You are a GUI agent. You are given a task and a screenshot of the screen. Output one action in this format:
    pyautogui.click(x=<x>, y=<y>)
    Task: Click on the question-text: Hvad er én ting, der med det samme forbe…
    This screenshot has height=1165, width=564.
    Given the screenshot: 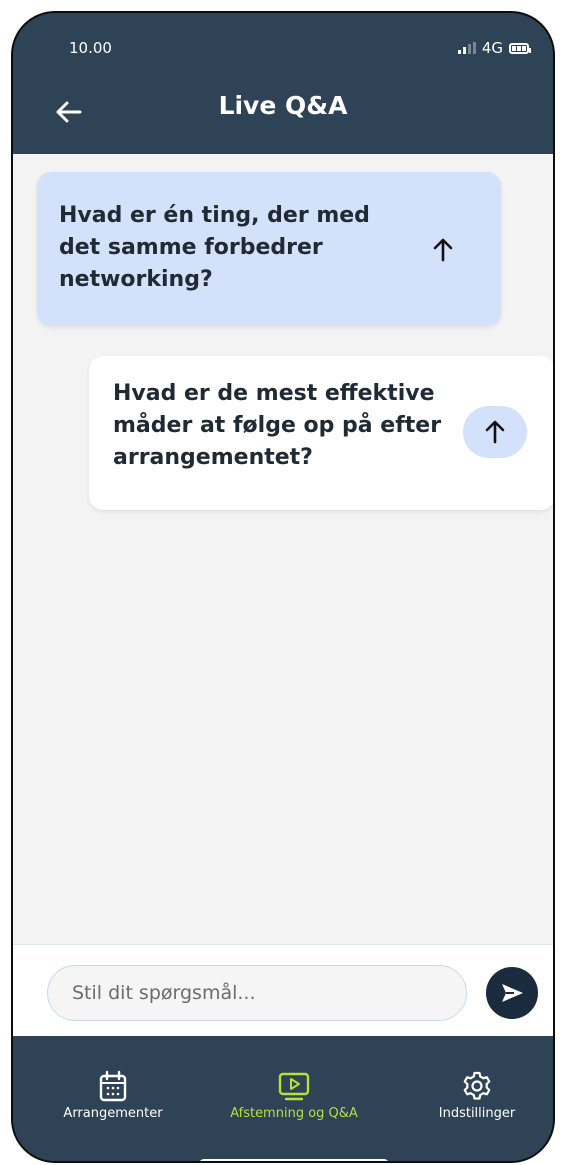 What is the action you would take?
    pyautogui.click(x=214, y=247)
    